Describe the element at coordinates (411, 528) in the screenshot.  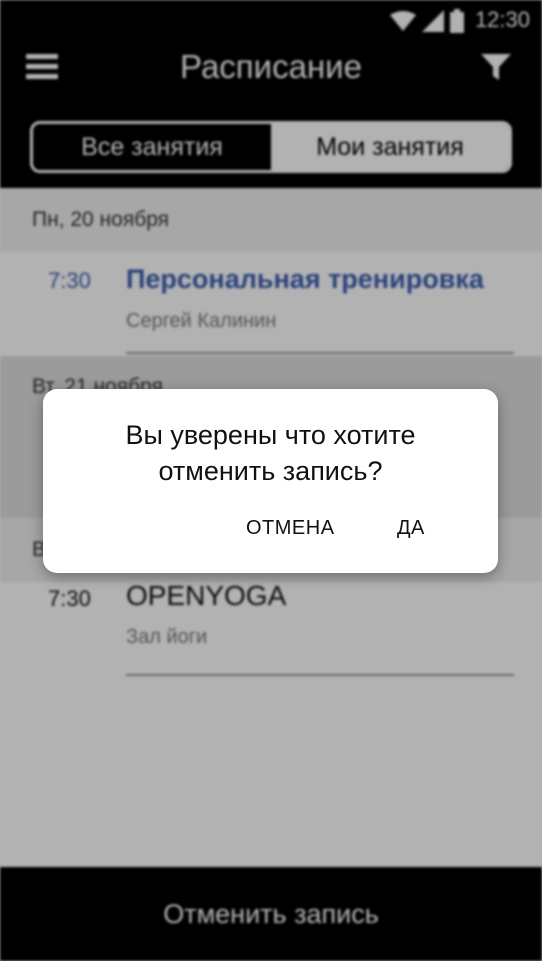
I see `dialog-confirm-button: ДА` at that location.